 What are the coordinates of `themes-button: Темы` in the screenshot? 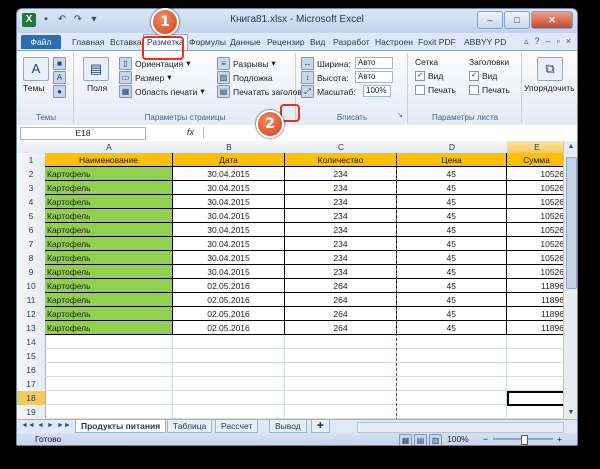 It's located at (33, 88).